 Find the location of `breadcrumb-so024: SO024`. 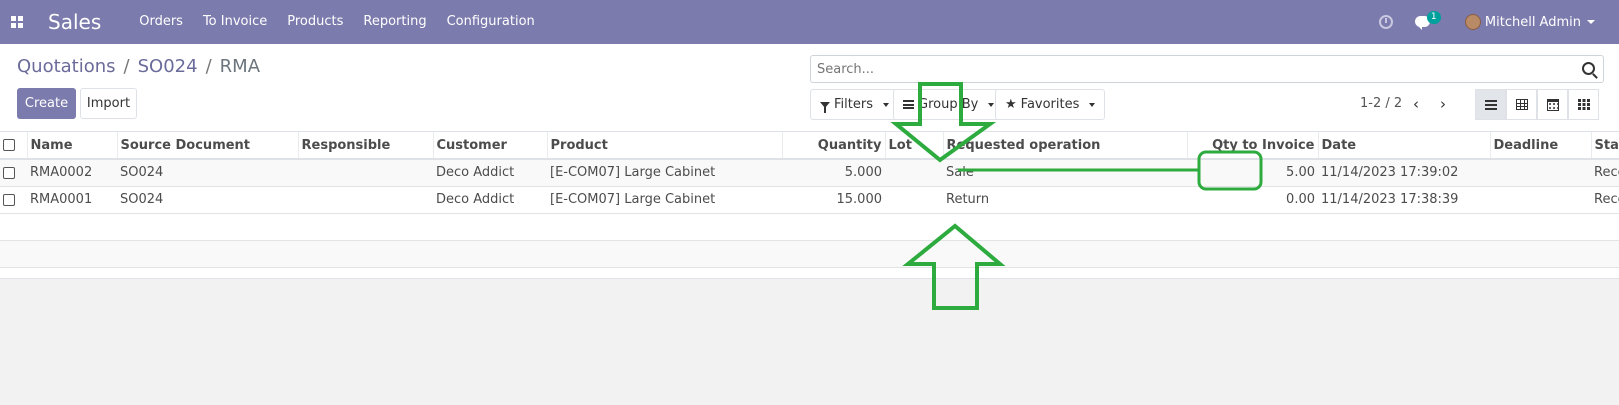

breadcrumb-so024: SO024 is located at coordinates (168, 66).